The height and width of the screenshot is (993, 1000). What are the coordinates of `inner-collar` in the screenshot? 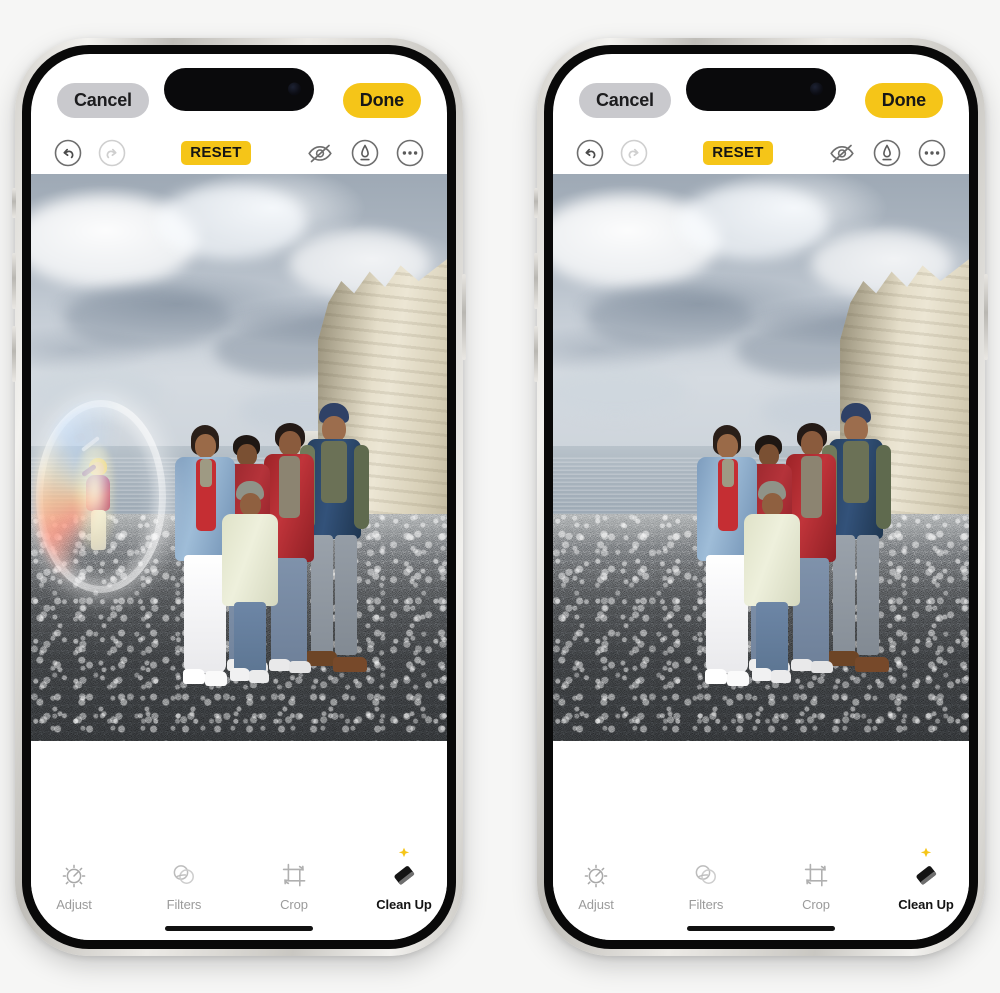 It's located at (206, 472).